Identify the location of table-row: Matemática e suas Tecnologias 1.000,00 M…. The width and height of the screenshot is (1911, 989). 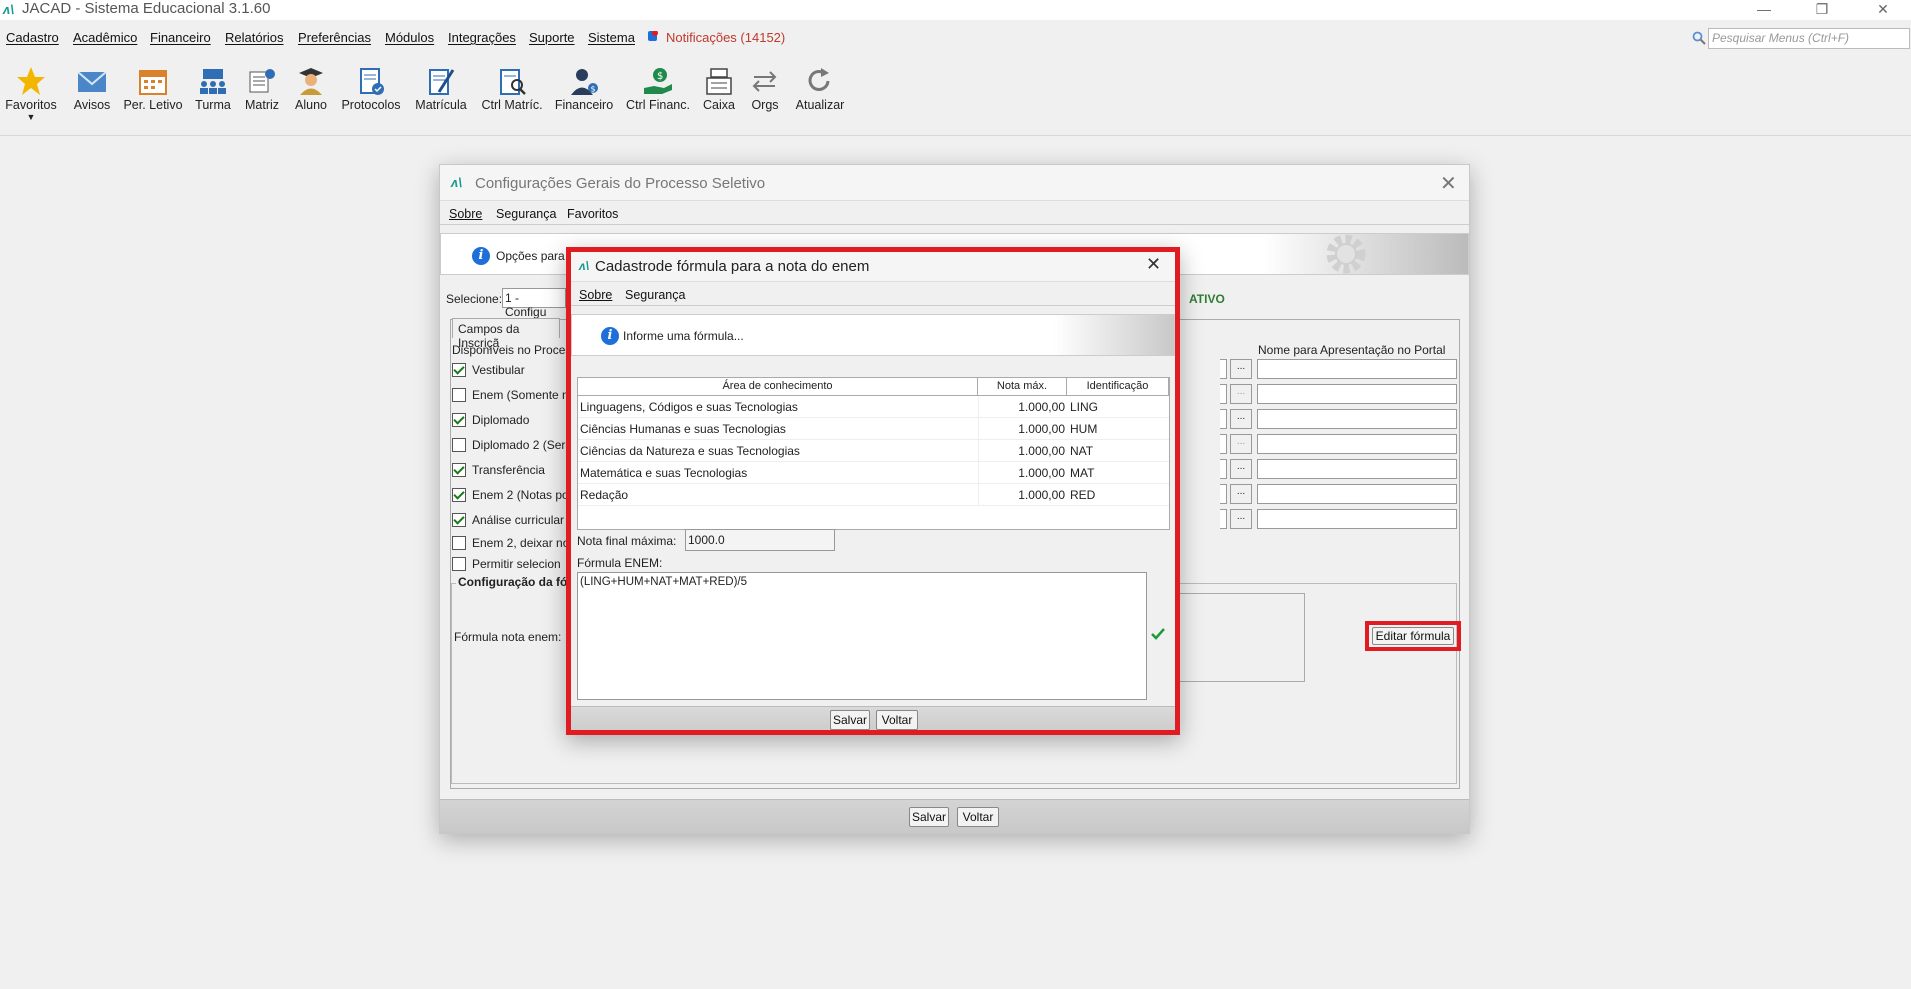
(873, 473).